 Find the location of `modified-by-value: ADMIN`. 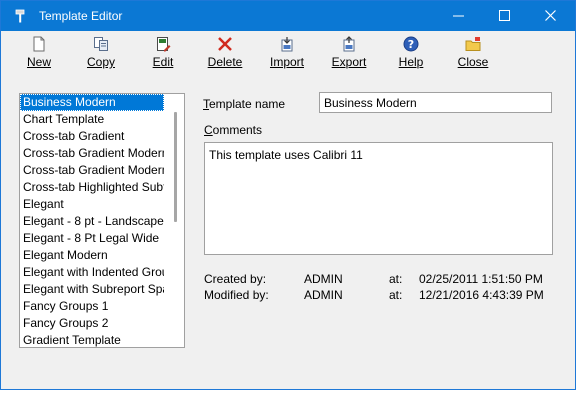

modified-by-value: ADMIN is located at coordinates (323, 295).